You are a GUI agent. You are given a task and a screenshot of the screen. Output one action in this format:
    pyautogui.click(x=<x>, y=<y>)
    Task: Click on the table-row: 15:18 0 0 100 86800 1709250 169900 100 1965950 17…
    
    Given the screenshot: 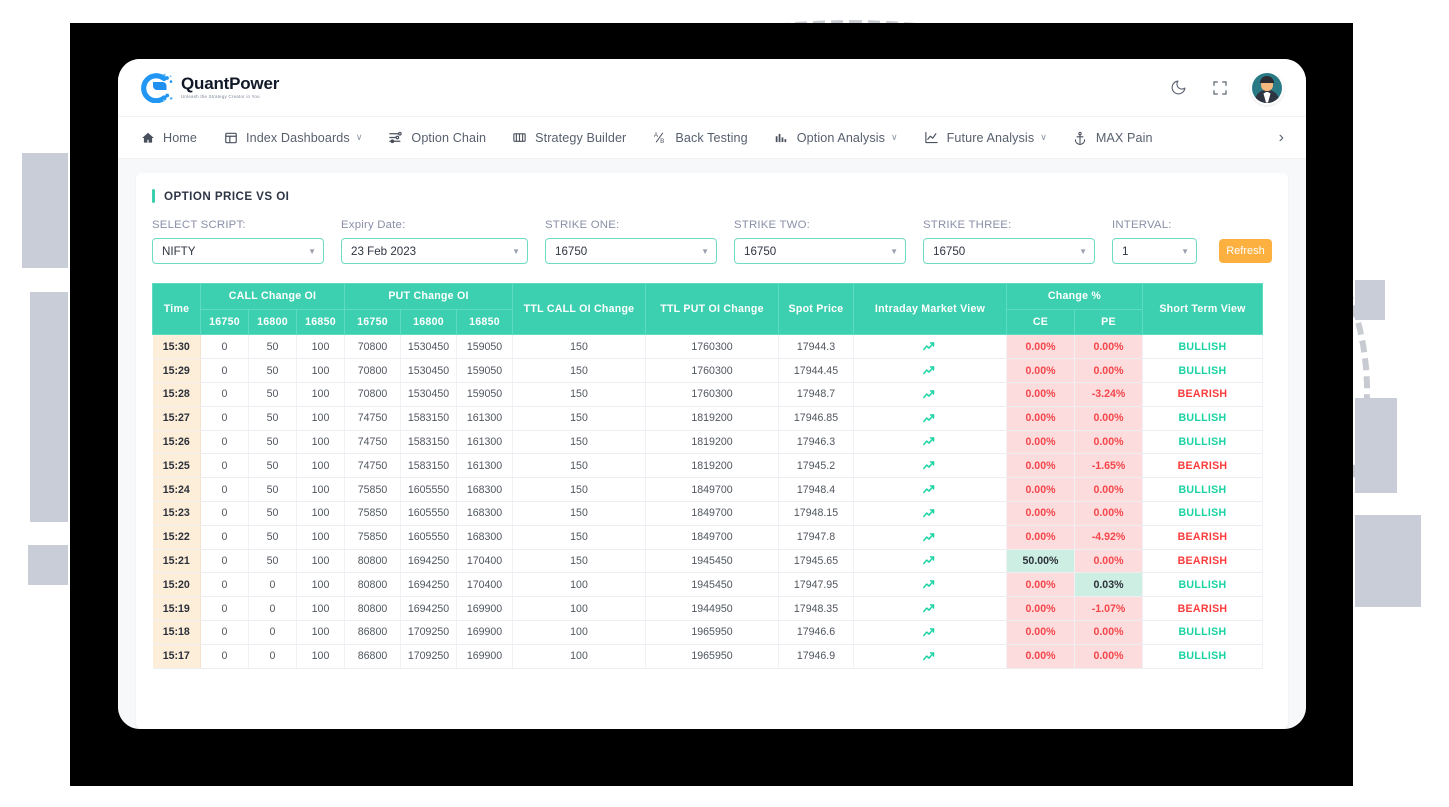 What is the action you would take?
    pyautogui.click(x=707, y=632)
    